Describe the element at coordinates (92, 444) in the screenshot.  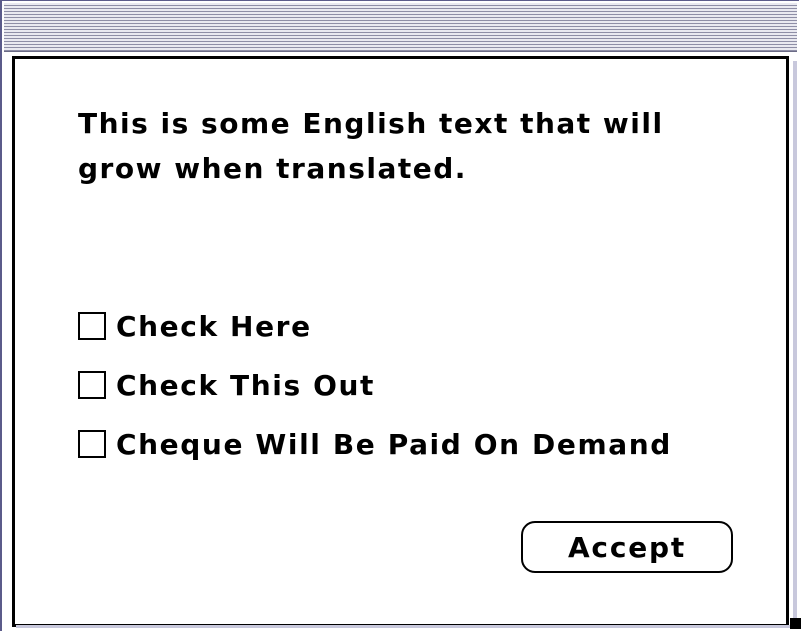
I see `checkbox-cheque-on-demand` at that location.